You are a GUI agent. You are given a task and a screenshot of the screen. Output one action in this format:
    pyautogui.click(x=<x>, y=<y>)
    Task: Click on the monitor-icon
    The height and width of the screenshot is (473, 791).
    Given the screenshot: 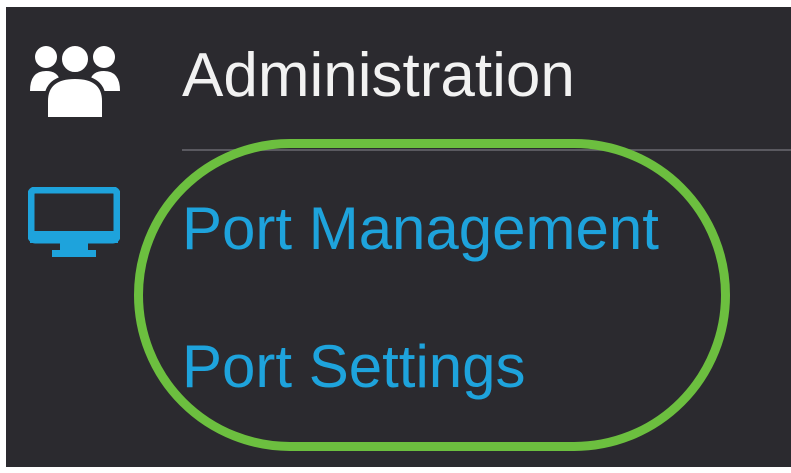 What is the action you would take?
    pyautogui.click(x=74, y=222)
    